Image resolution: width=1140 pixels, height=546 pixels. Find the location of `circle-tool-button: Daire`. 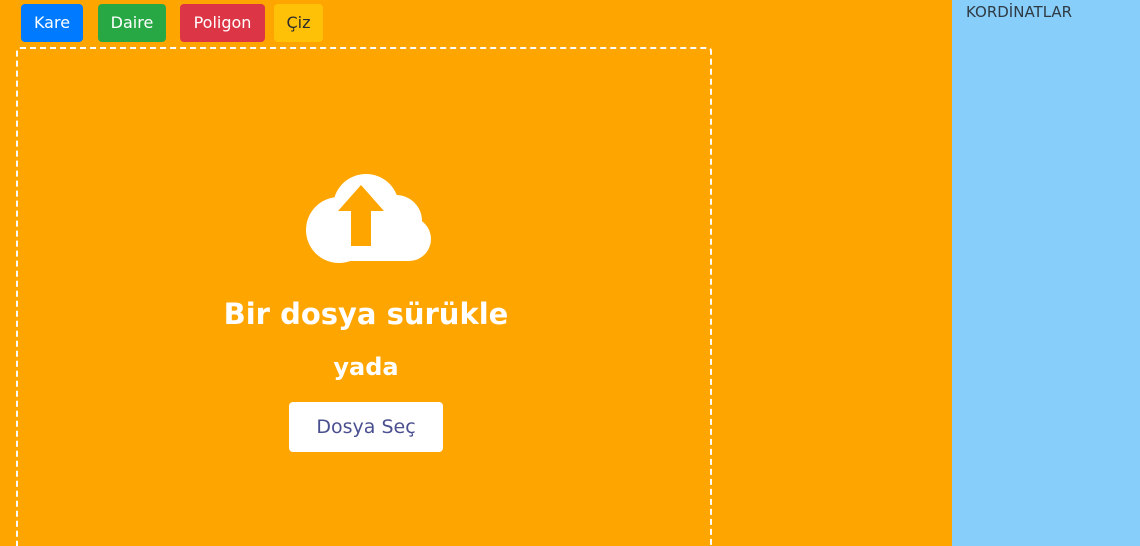

circle-tool-button: Daire is located at coordinates (132, 23).